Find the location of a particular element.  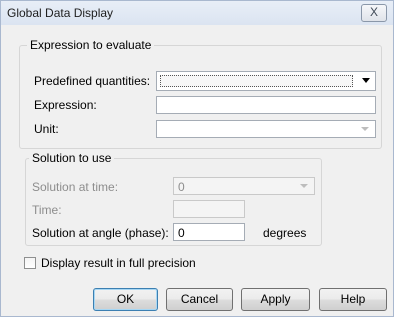

unit-select is located at coordinates (266, 129).